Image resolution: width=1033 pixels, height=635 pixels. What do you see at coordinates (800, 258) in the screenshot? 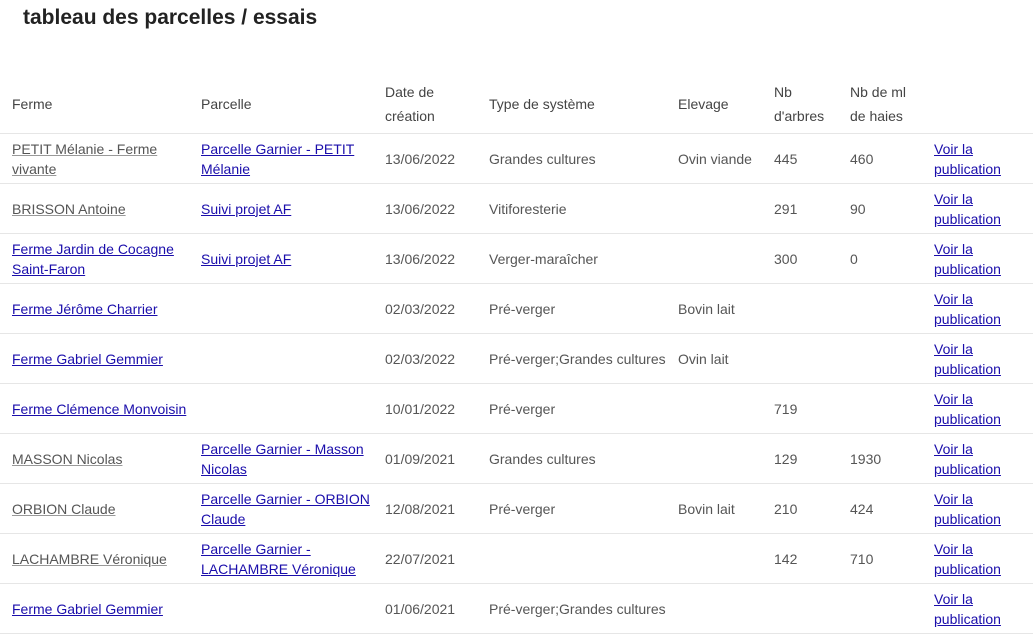
I see `cell-arbres: 300` at bounding box center [800, 258].